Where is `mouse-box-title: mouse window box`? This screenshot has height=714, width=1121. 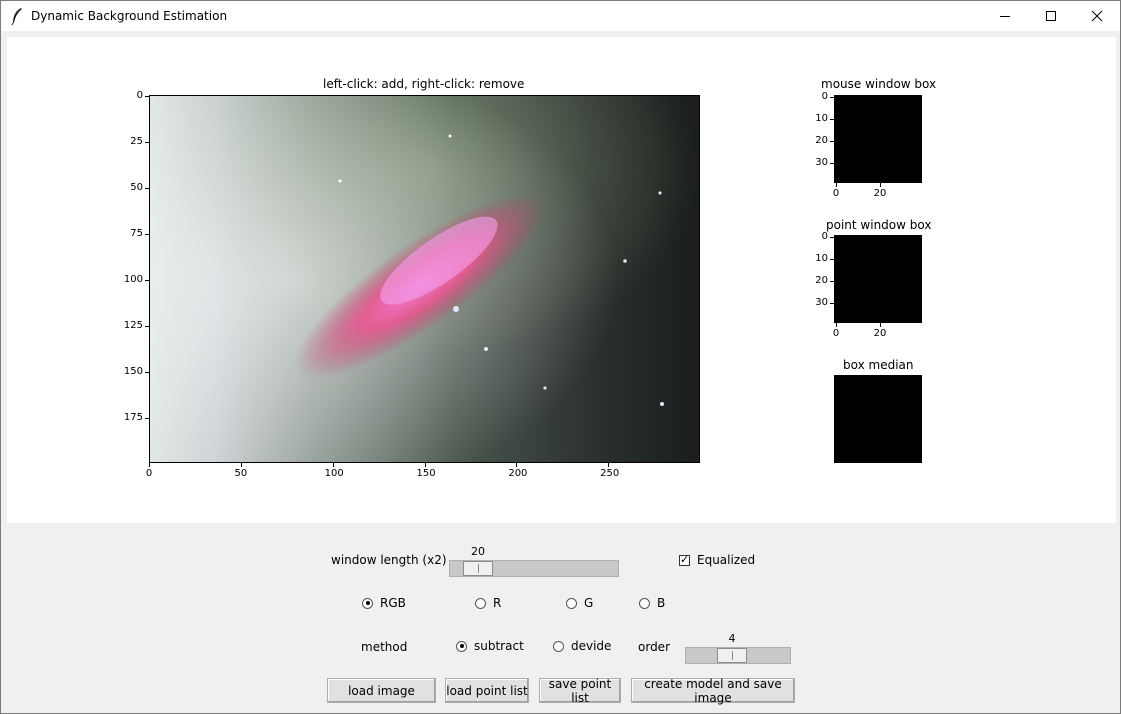 mouse-box-title: mouse window box is located at coordinates (879, 84).